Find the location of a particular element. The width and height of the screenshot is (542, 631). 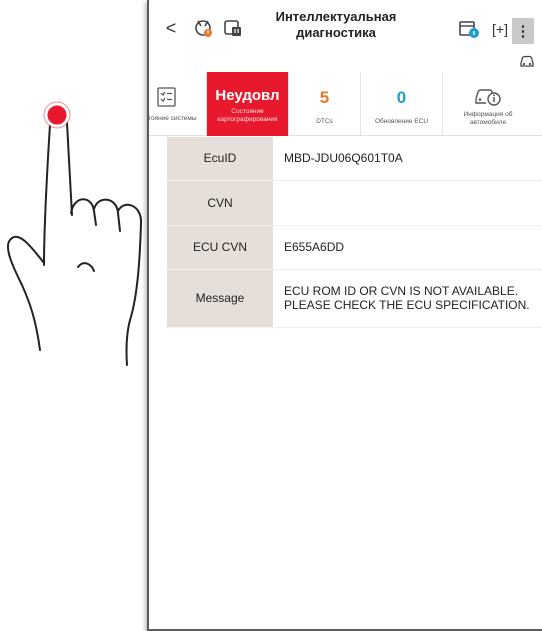

expand-icon: [+] is located at coordinates (500, 29).